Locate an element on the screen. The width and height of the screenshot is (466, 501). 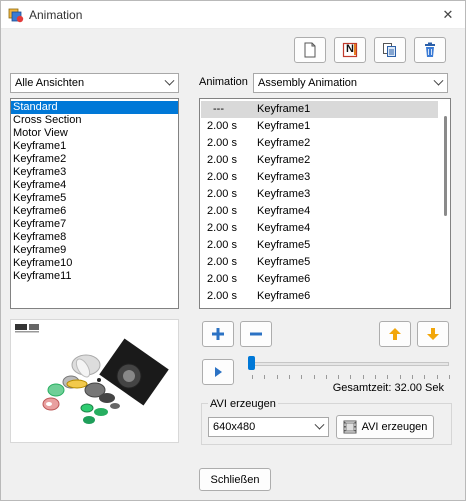
keyframe-name: Keyframe1 is located at coordinates (284, 109).